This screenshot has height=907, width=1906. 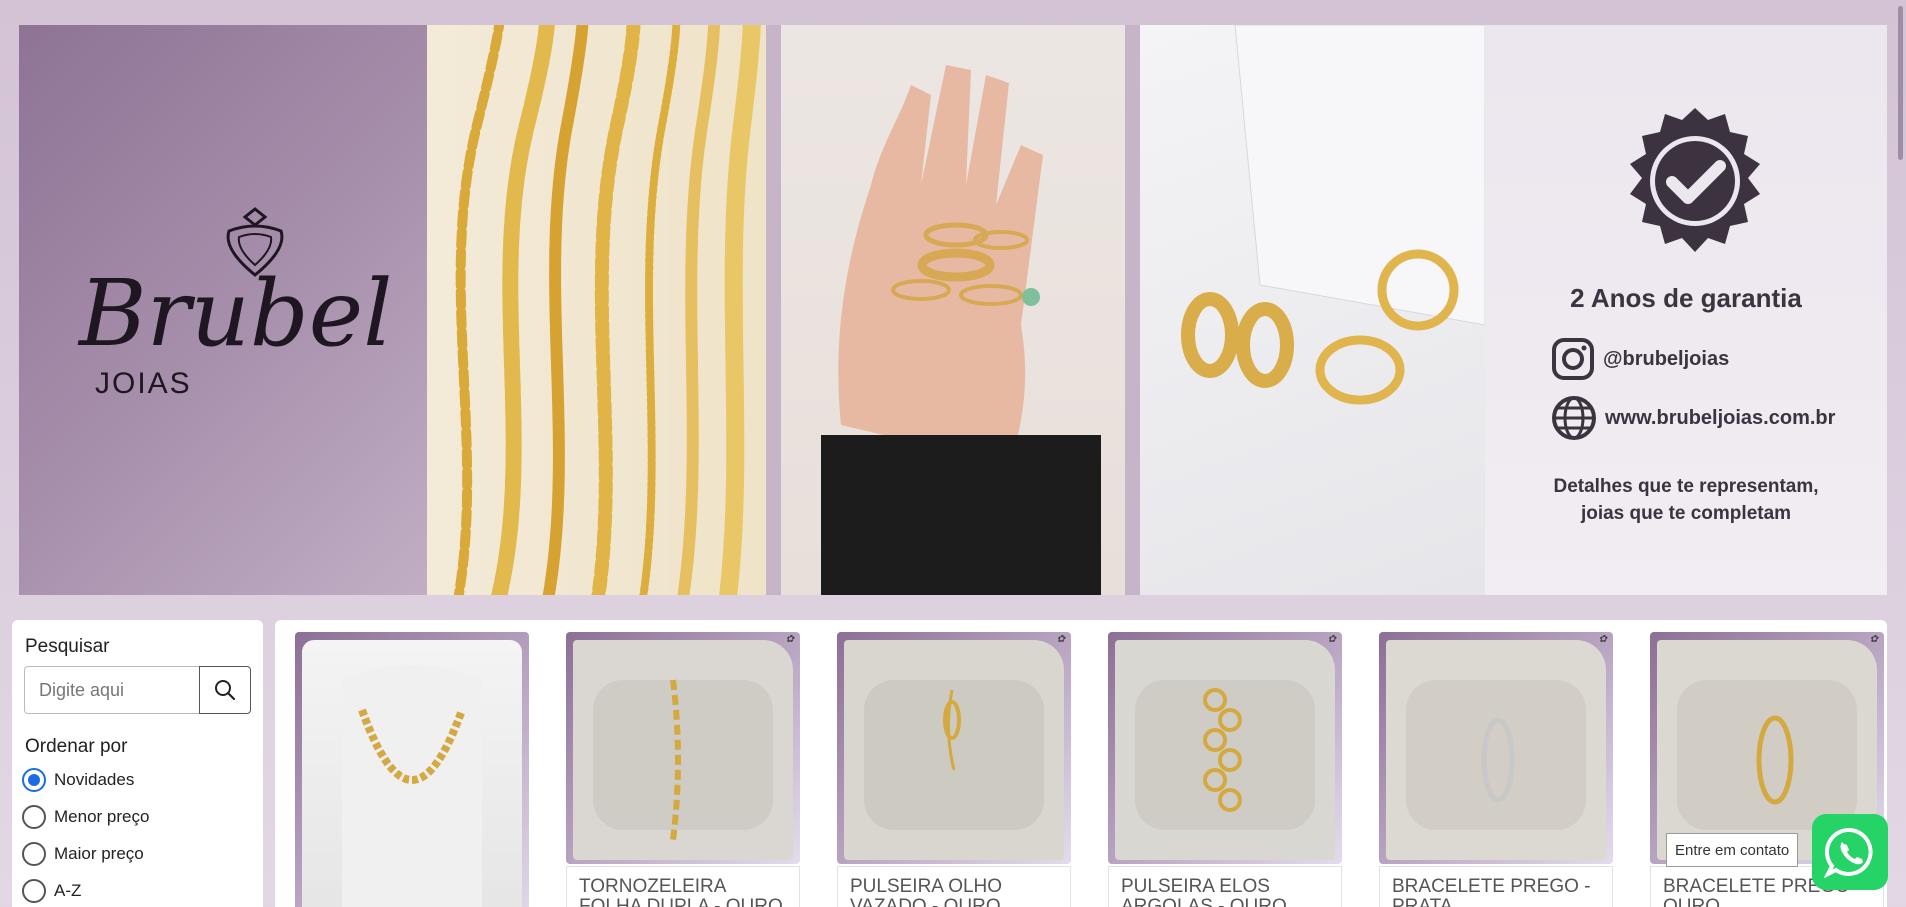 I want to click on sort-label: Ordenar por, so click(x=76, y=746).